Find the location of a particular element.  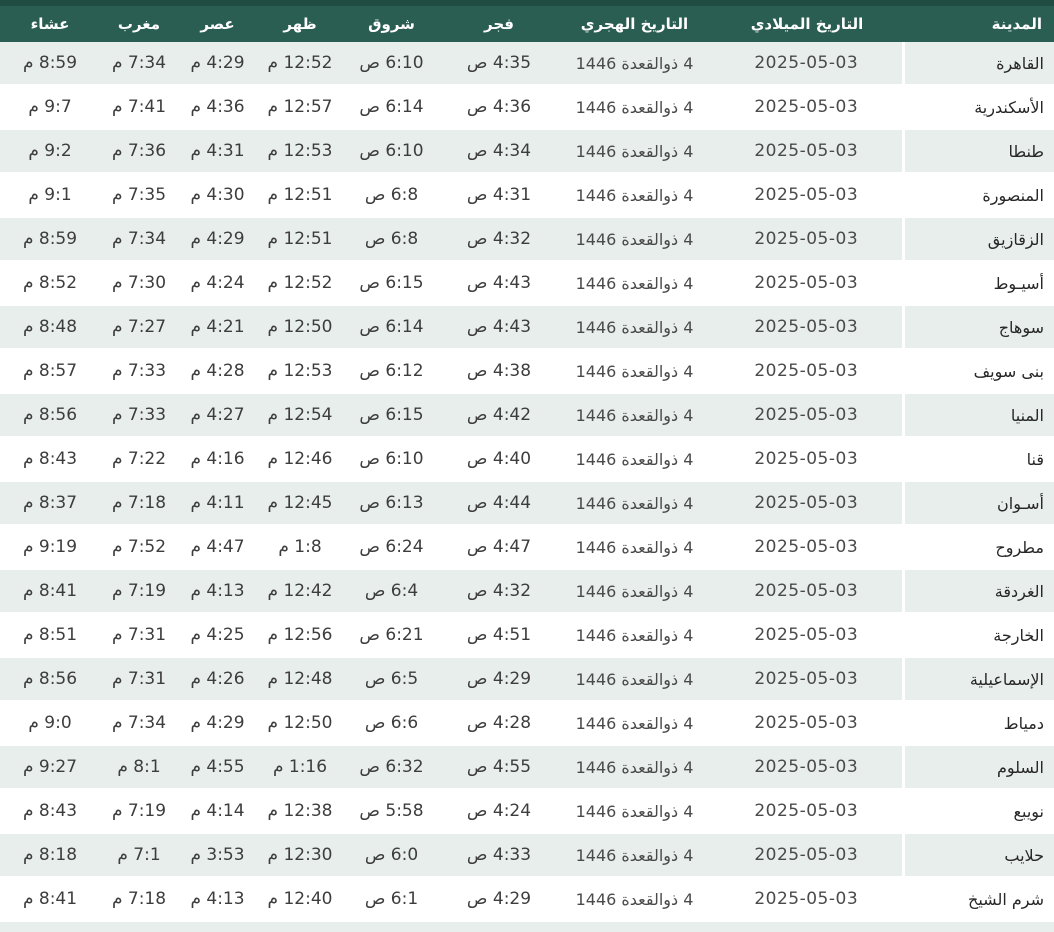

cell-asr-time: 4:27 م is located at coordinates (217, 415).